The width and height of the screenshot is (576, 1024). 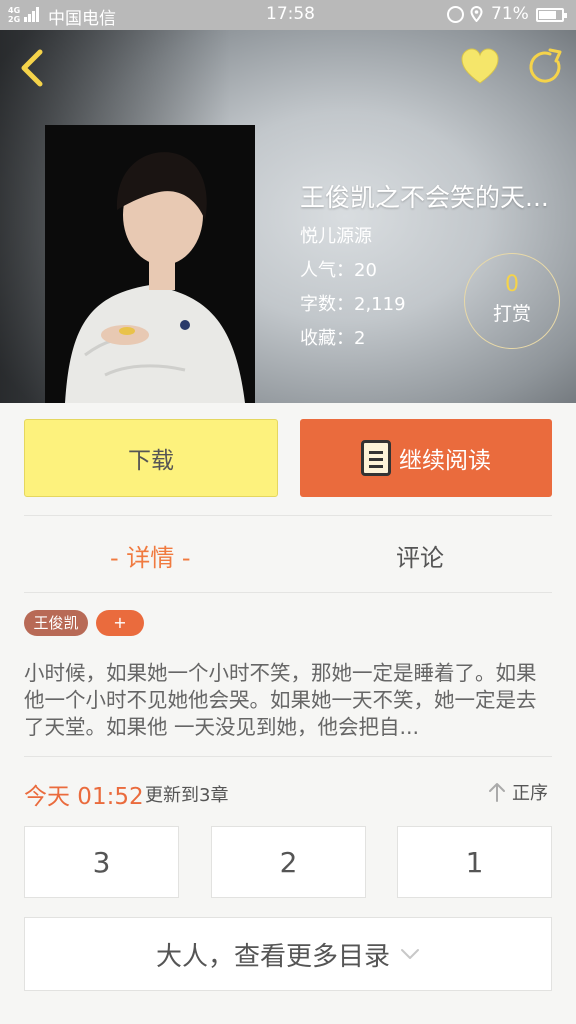 What do you see at coordinates (353, 304) in the screenshot?
I see `book-word-count: 字数：2,119` at bounding box center [353, 304].